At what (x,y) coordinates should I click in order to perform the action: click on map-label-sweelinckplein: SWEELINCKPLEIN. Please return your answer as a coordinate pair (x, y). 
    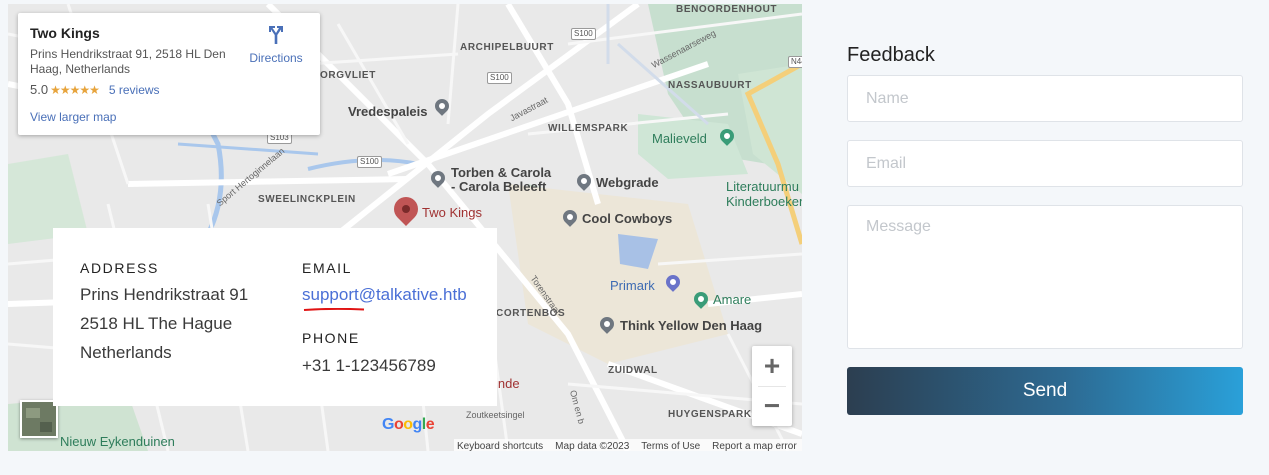
    Looking at the image, I should click on (307, 199).